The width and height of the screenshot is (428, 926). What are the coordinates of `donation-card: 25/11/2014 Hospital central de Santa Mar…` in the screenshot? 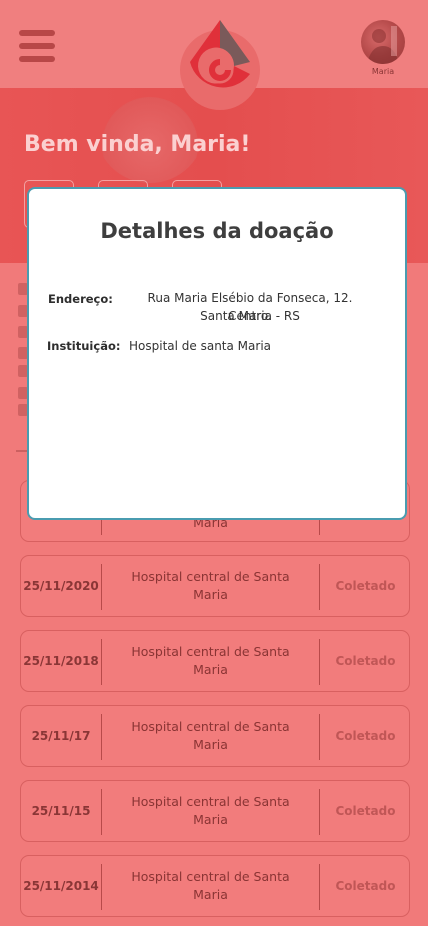 It's located at (215, 886).